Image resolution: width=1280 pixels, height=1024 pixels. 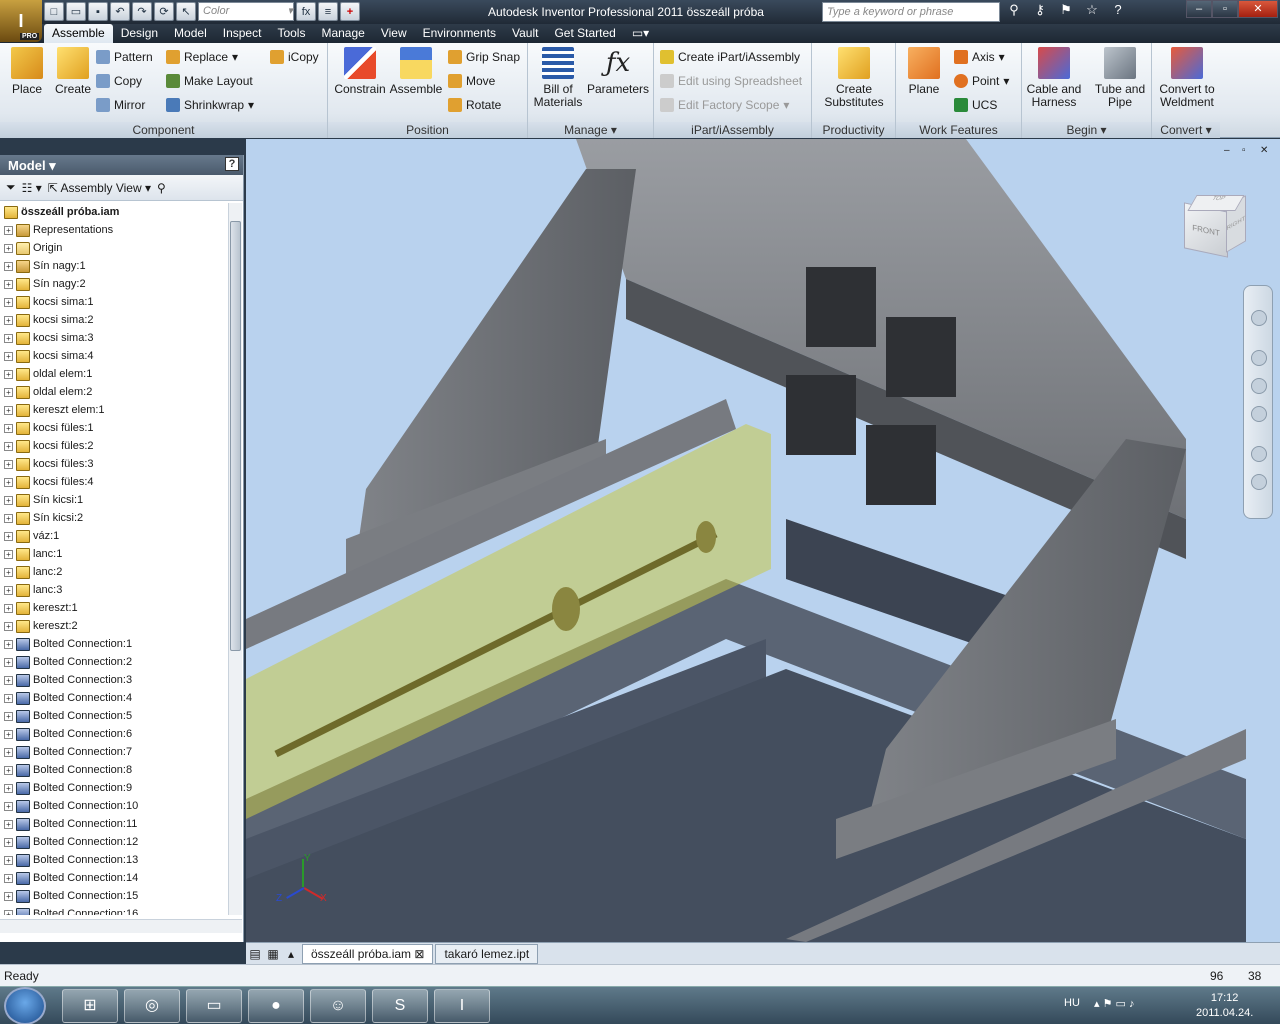 I want to click on tree-root: összeáll próba.iam, so click(x=115, y=212).